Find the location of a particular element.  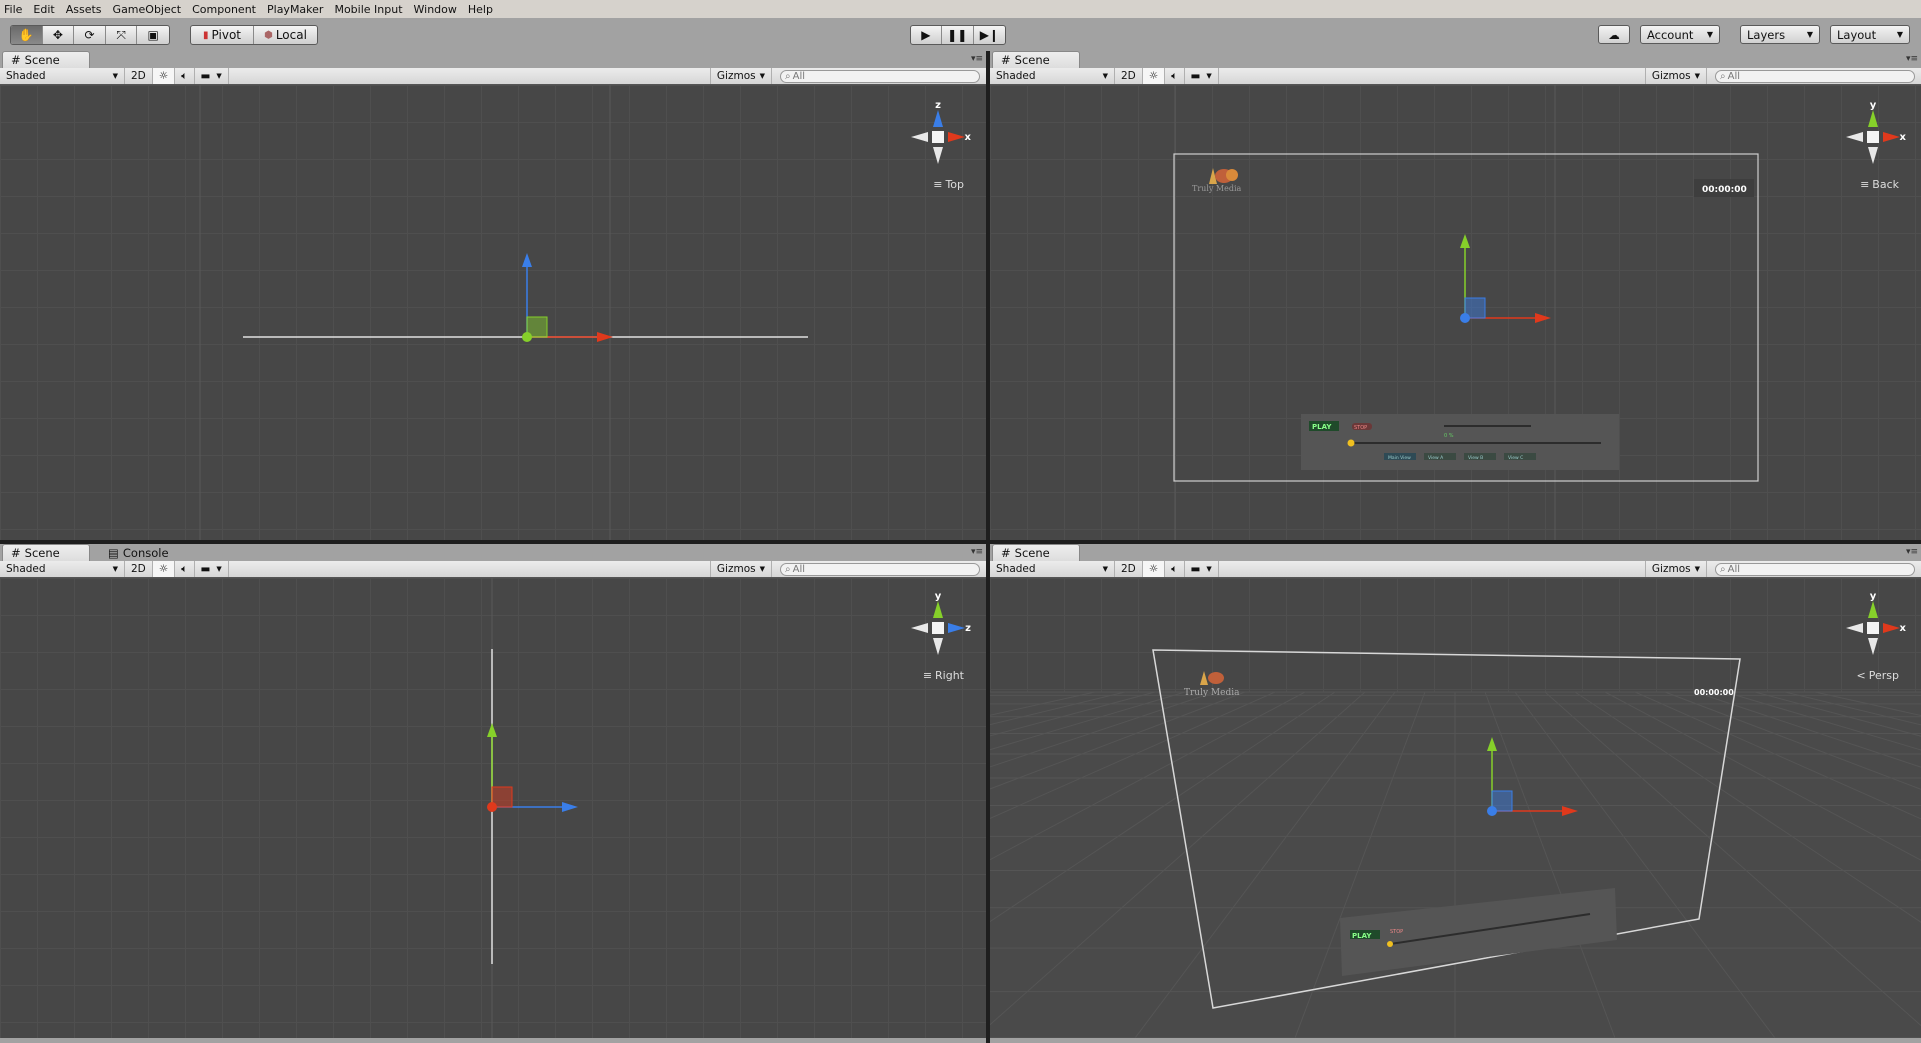

transform-tools: ✋ ✥ ⟳ ⤧ ▣ is located at coordinates (90, 35).